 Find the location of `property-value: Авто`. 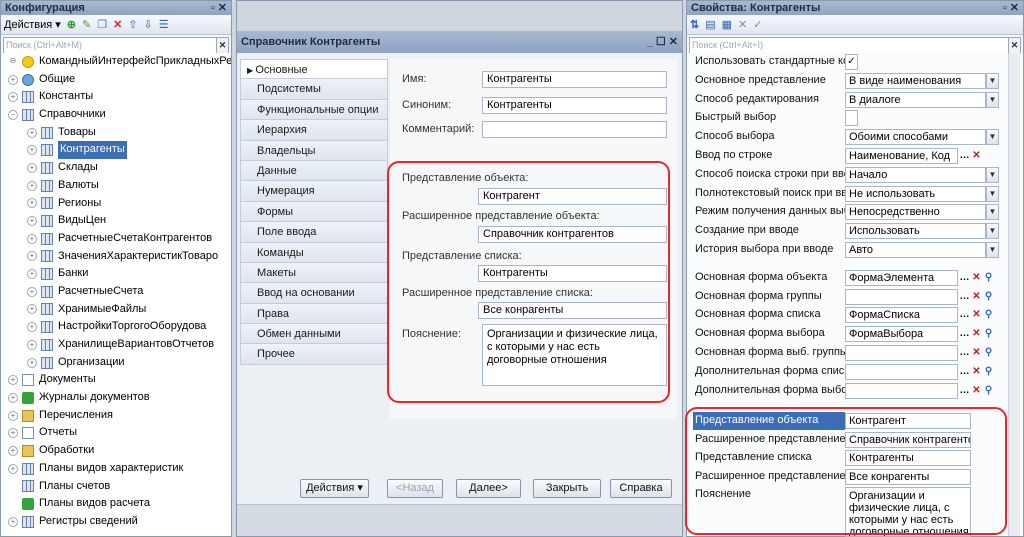

property-value: Авто is located at coordinates (915, 250).